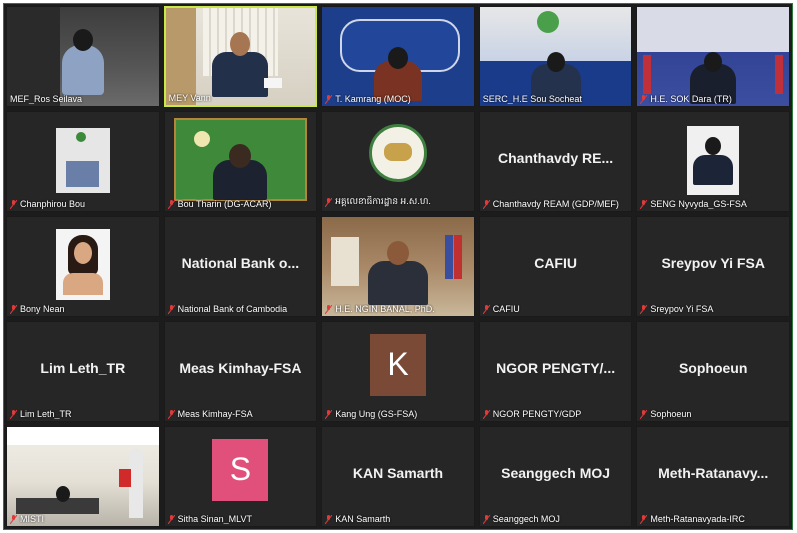  What do you see at coordinates (240, 309) in the screenshot?
I see `participant-name: National Bank of Cambodia` at bounding box center [240, 309].